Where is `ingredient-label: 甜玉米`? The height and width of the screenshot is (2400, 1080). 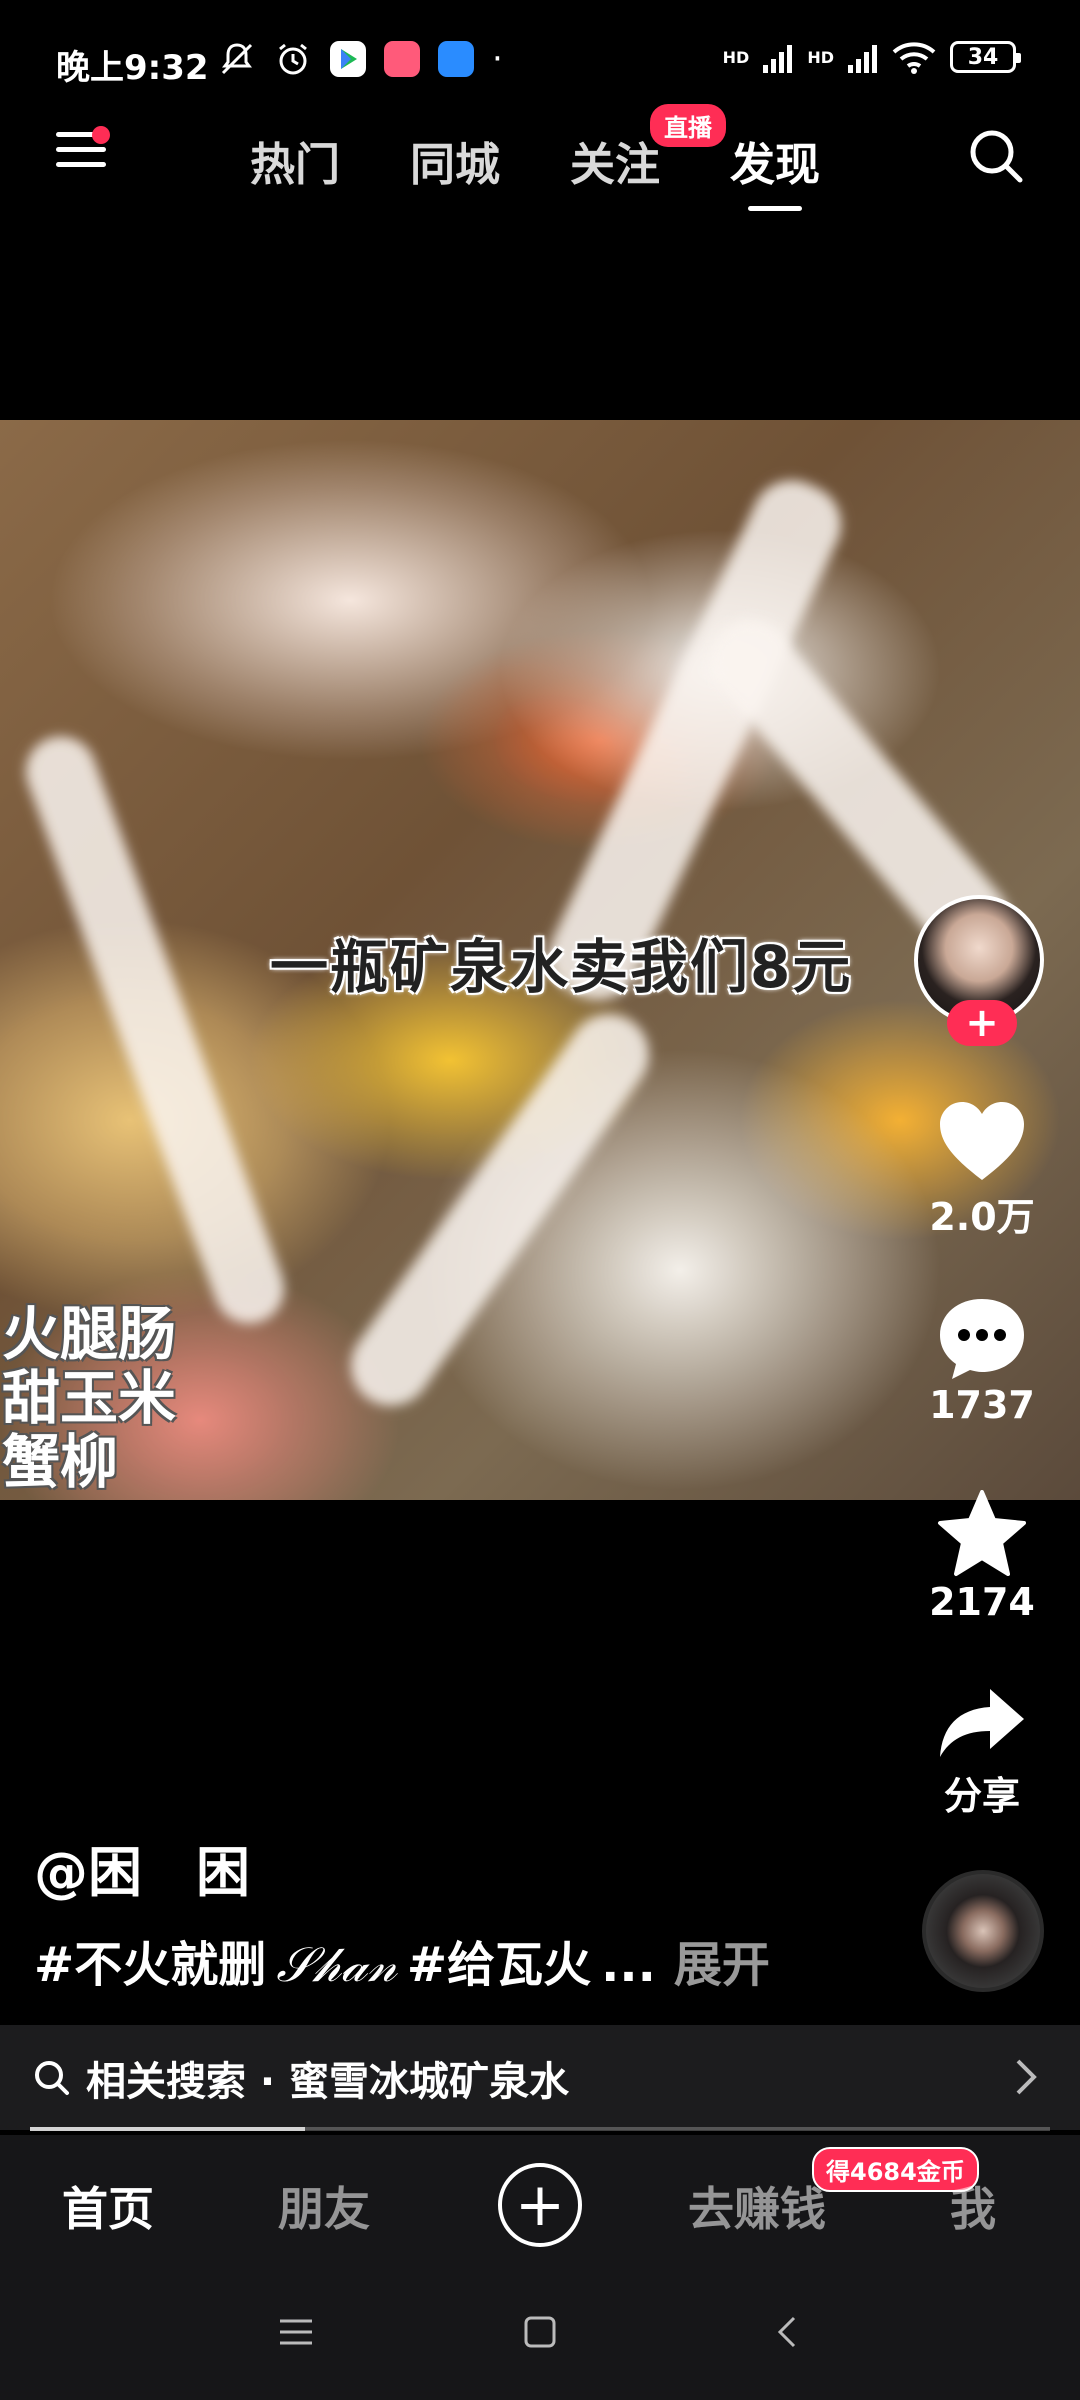 ingredient-label: 甜玉米 is located at coordinates (89, 1398).